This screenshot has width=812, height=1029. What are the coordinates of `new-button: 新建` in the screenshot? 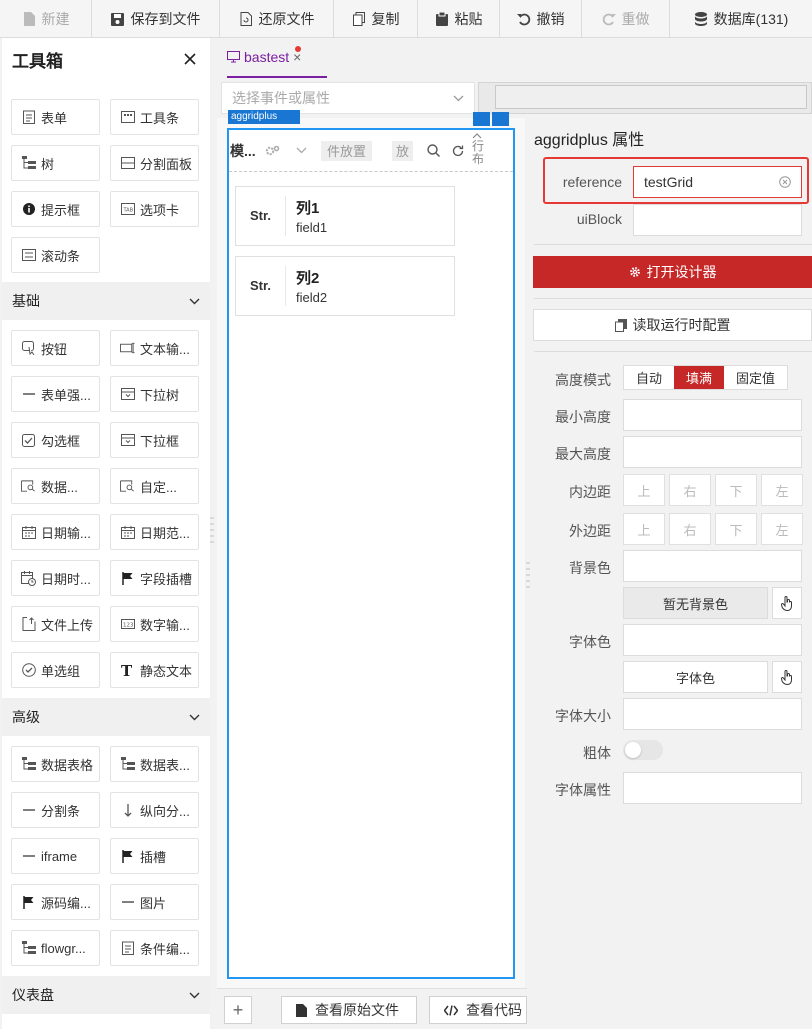 It's located at (46, 19).